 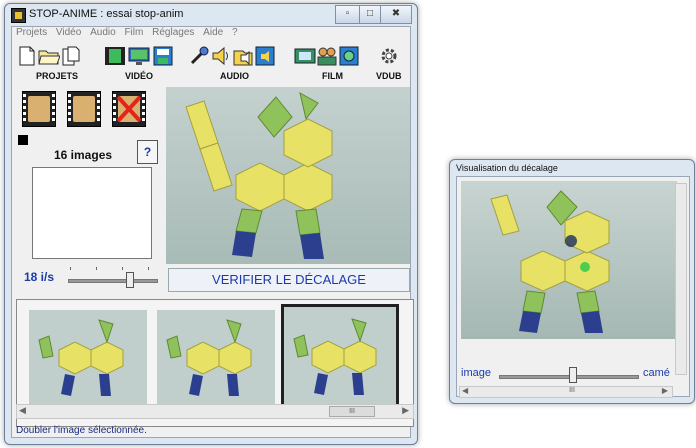 What do you see at coordinates (305, 56) in the screenshot?
I see `film-export-icon` at bounding box center [305, 56].